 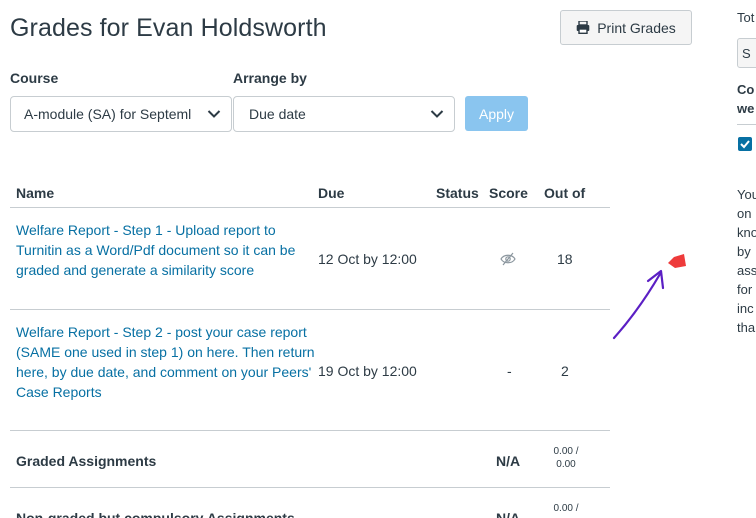 What do you see at coordinates (745, 289) in the screenshot?
I see `sidebar-paragraph-line: for` at bounding box center [745, 289].